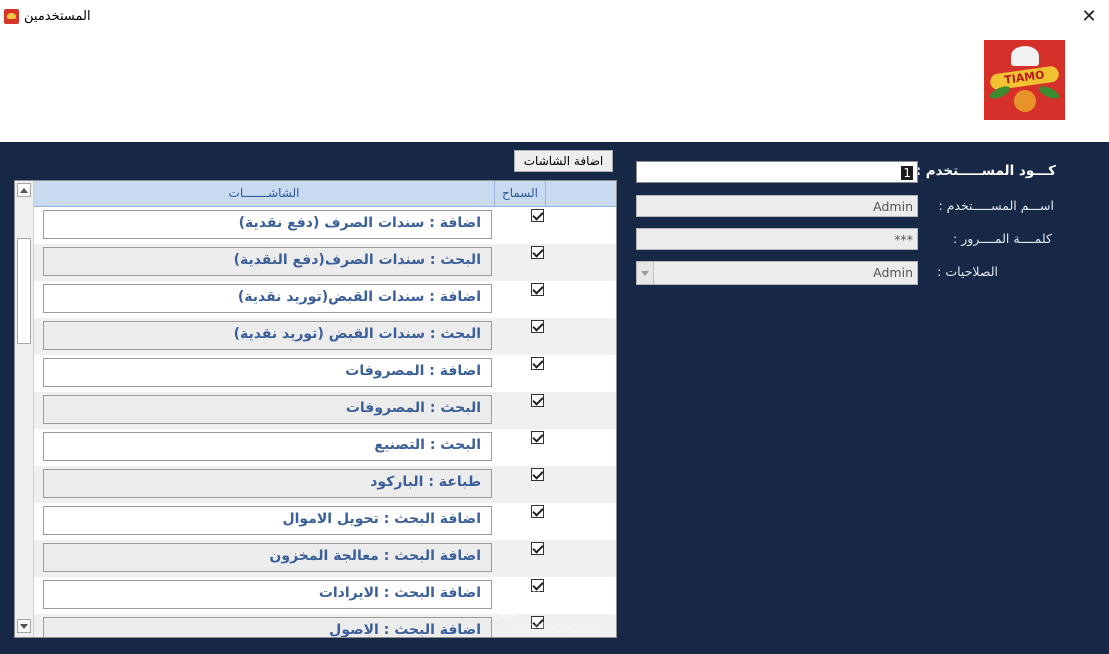 Image resolution: width=1109 pixels, height=654 pixels. What do you see at coordinates (267, 520) in the screenshot?
I see `screen-name-field: اضافة البحث : تحويل الاموال` at bounding box center [267, 520].